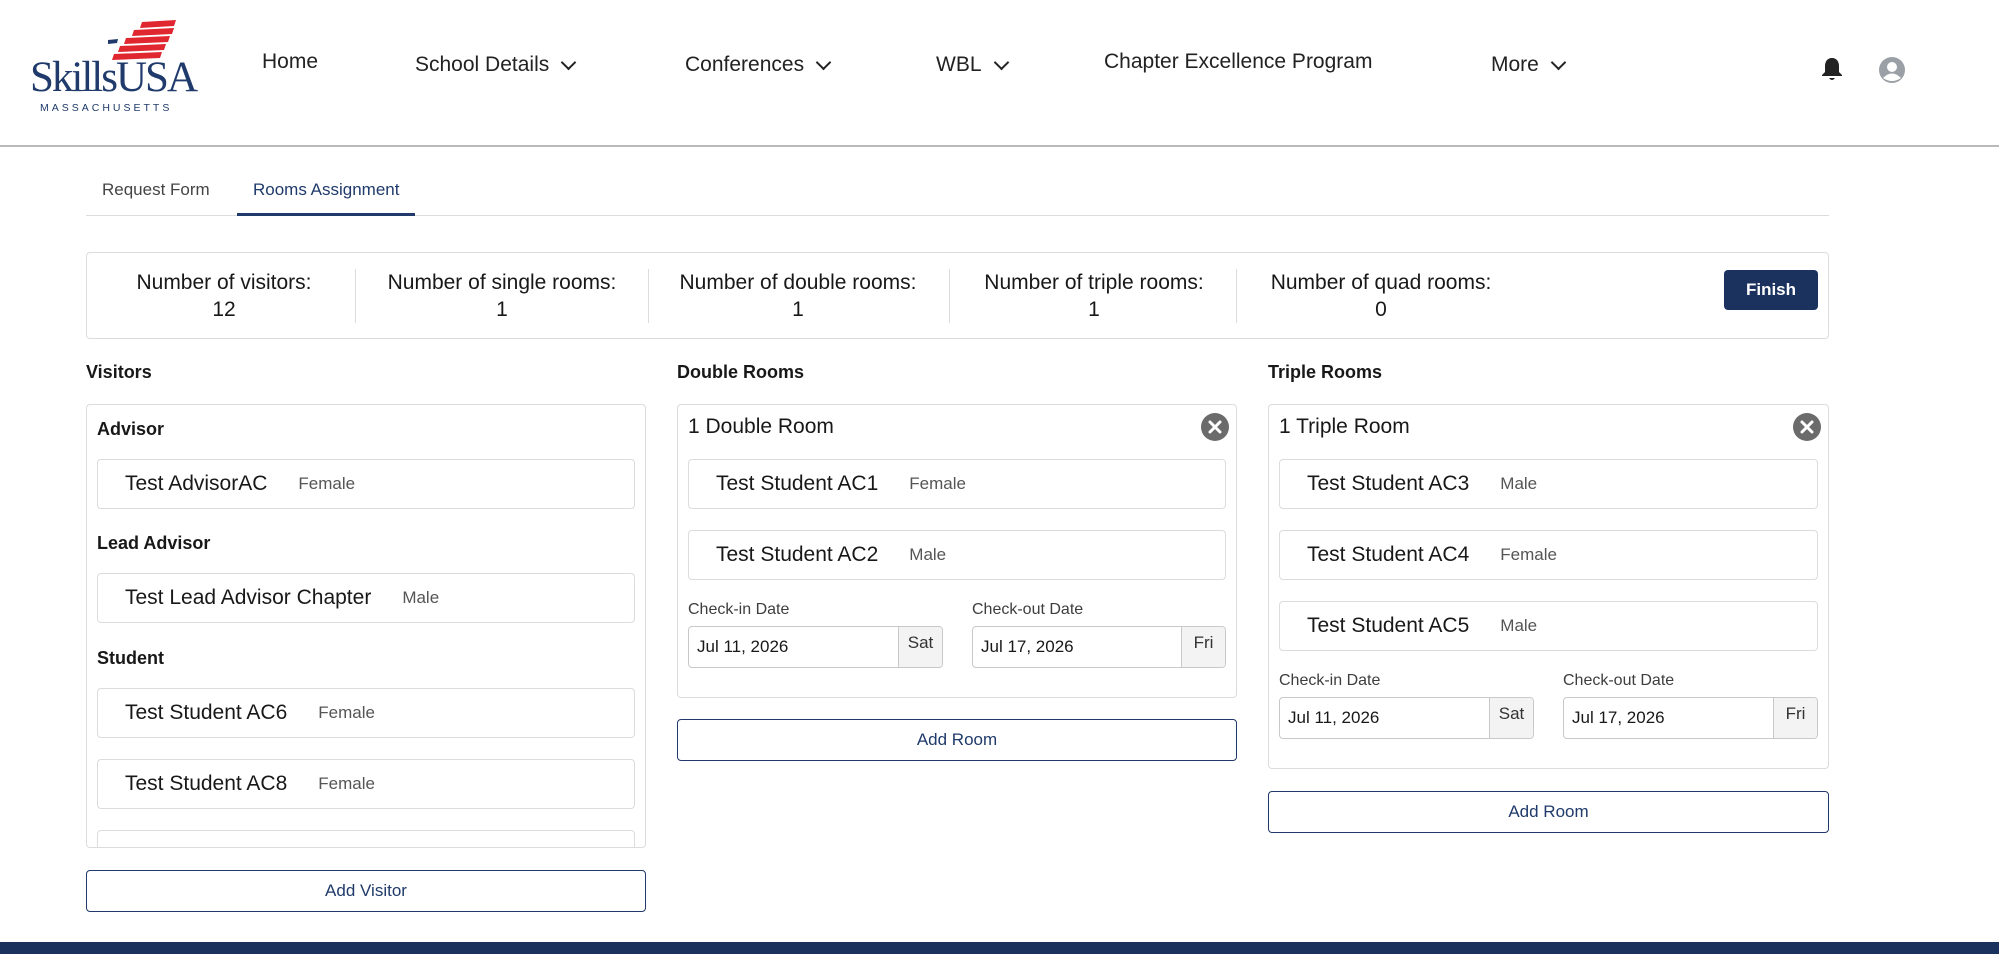 Image resolution: width=1999 pixels, height=954 pixels. Describe the element at coordinates (957, 740) in the screenshot. I see `add-double-room-button: Add Room` at that location.